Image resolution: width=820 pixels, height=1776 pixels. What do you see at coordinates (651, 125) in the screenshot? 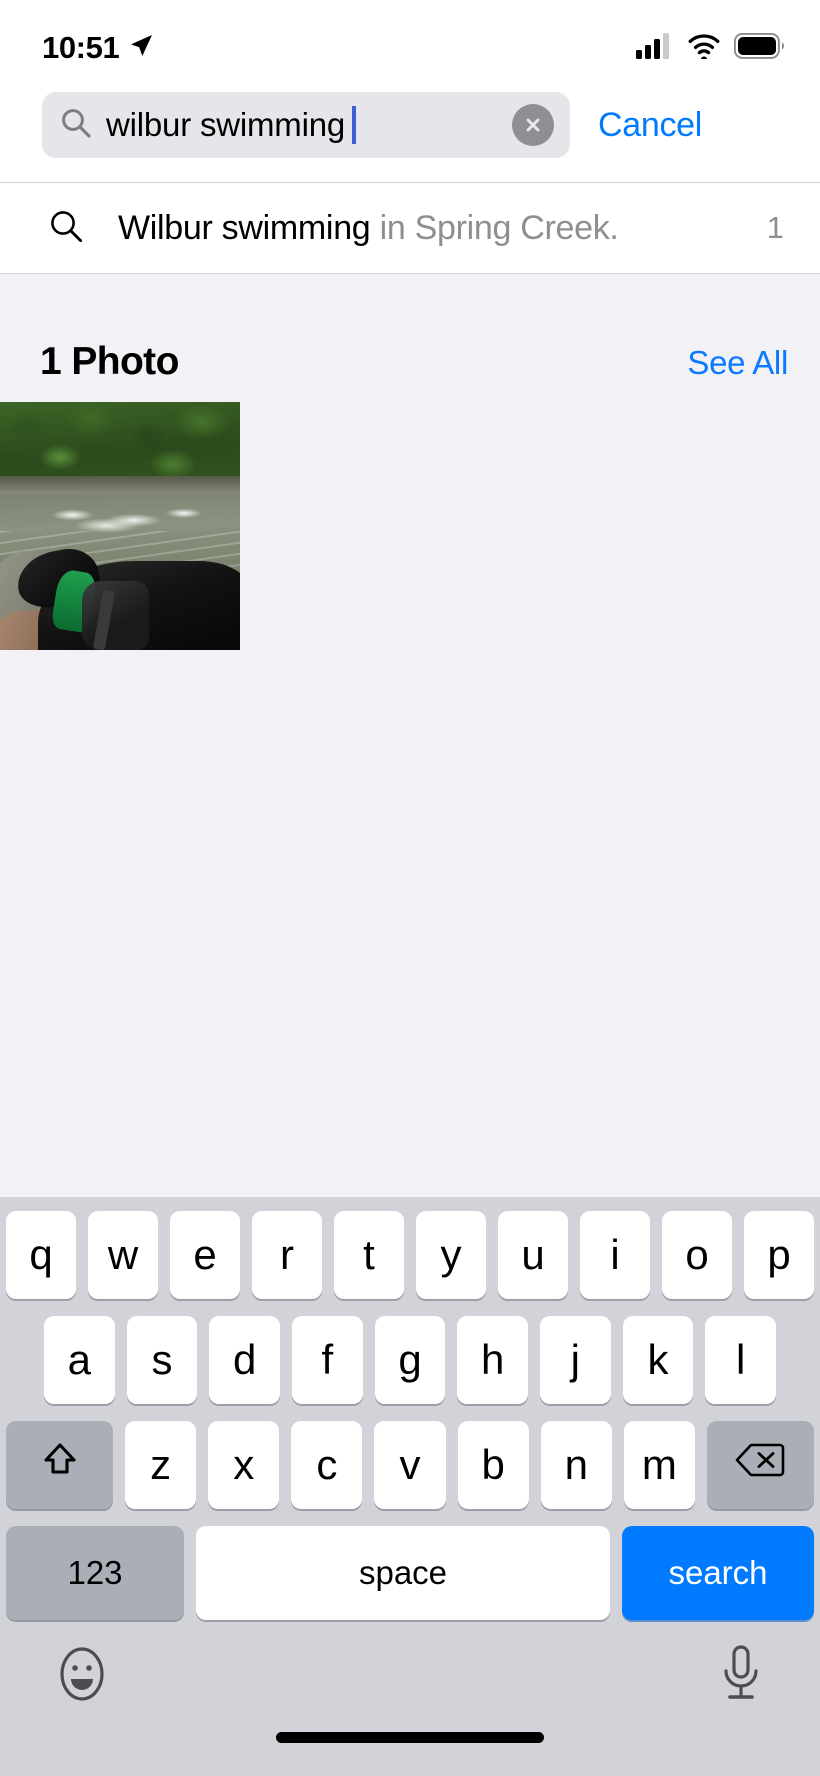
I see `cancel-button: Cancel` at bounding box center [651, 125].